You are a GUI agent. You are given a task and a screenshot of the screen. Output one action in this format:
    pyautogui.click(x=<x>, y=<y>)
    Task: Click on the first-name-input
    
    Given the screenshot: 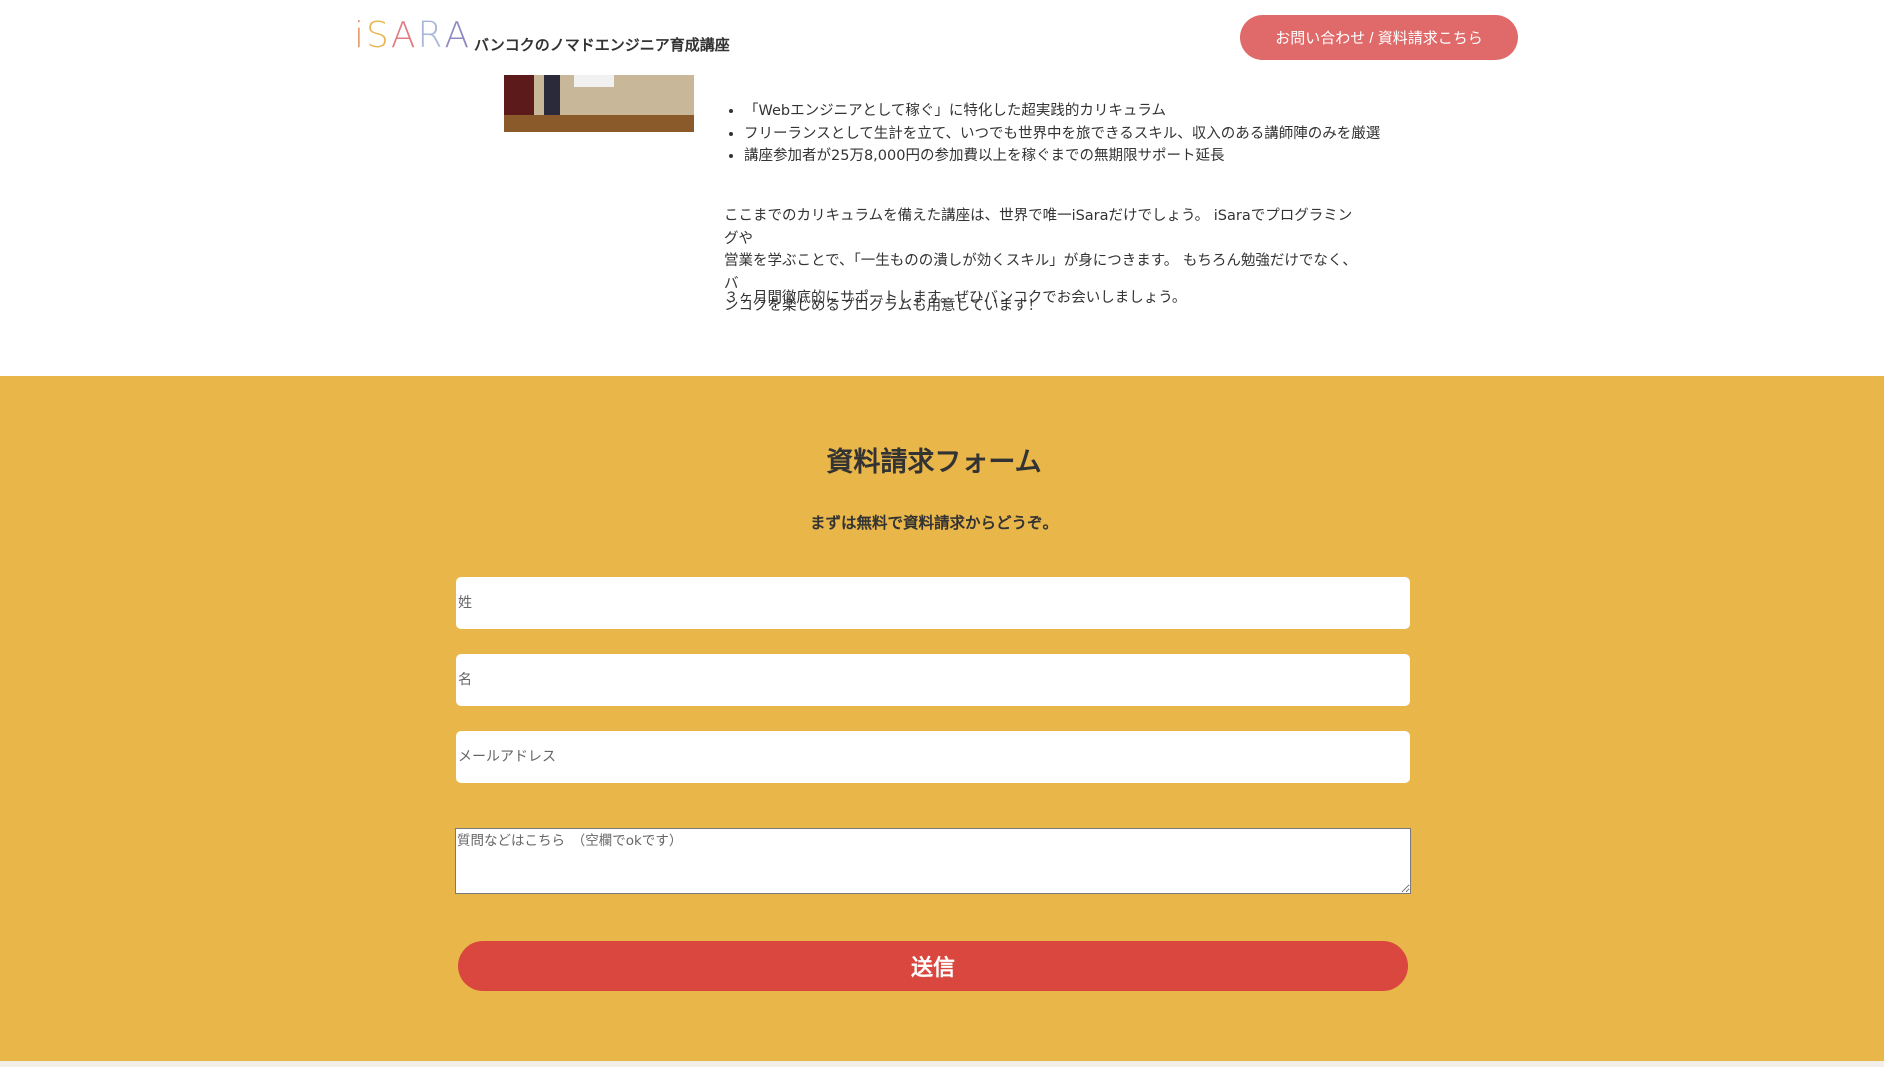 What is the action you would take?
    pyautogui.click(x=933, y=680)
    